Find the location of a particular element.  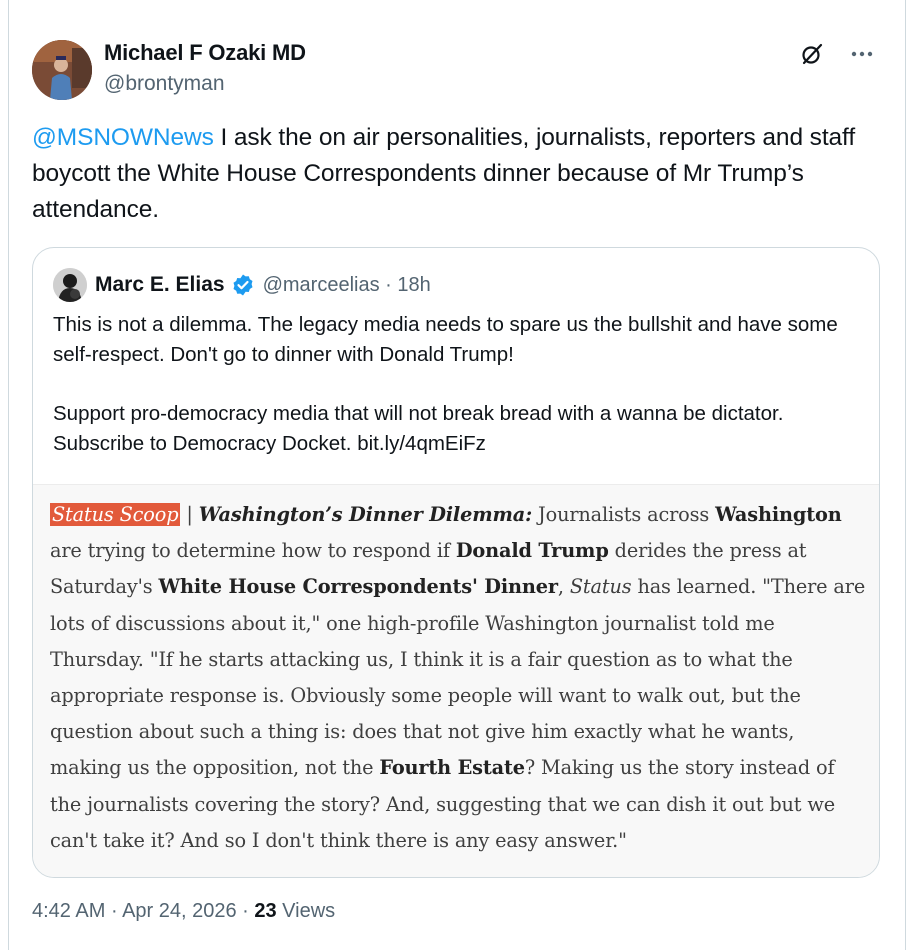

quote-header: Marc E. Elias @marceelias · 18h is located at coordinates (242, 285).